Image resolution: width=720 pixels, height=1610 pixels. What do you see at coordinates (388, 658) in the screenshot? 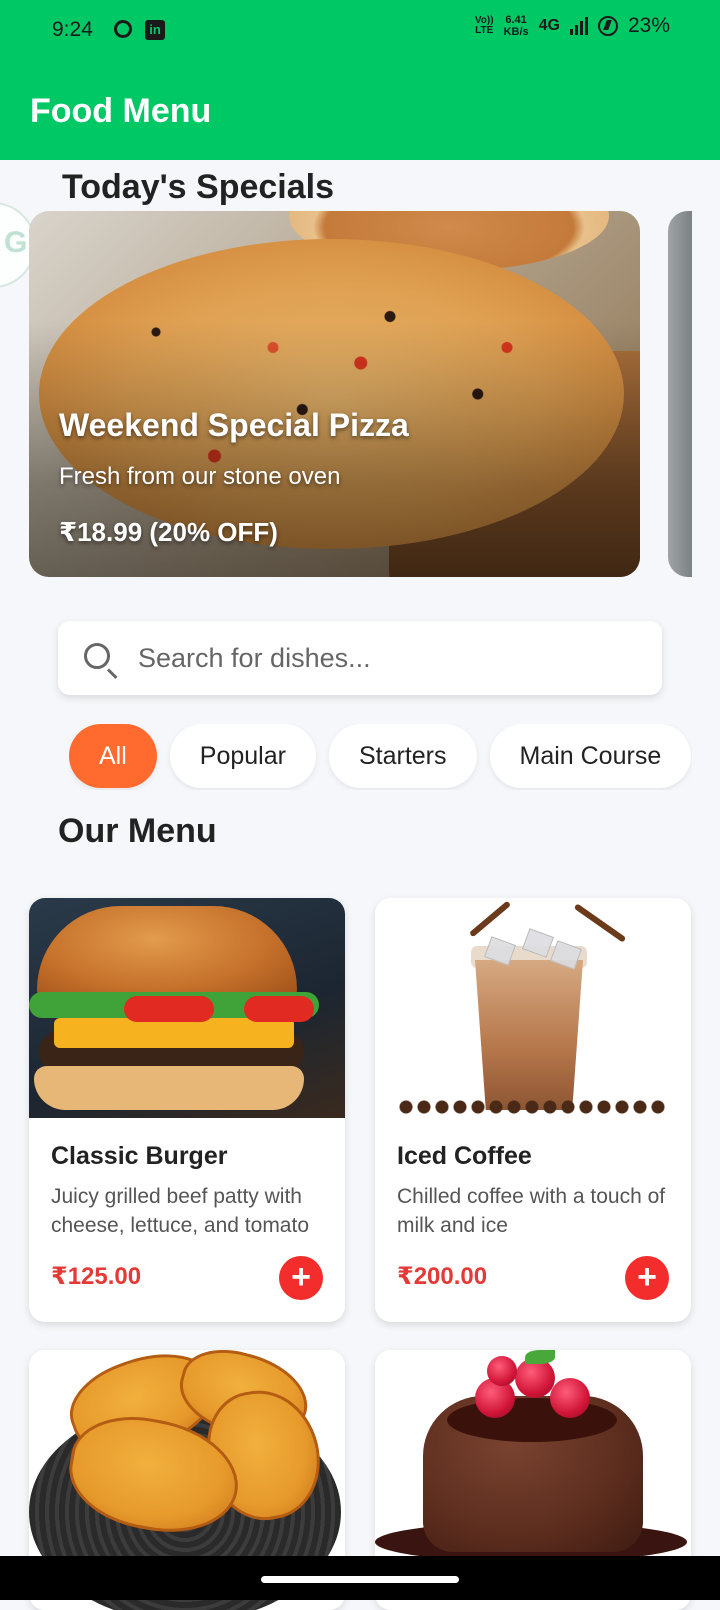
I see `search-input` at bounding box center [388, 658].